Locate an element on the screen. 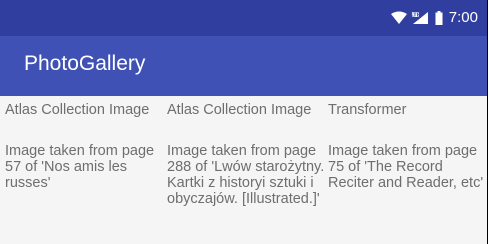  status-time: 7:00 is located at coordinates (463, 17).